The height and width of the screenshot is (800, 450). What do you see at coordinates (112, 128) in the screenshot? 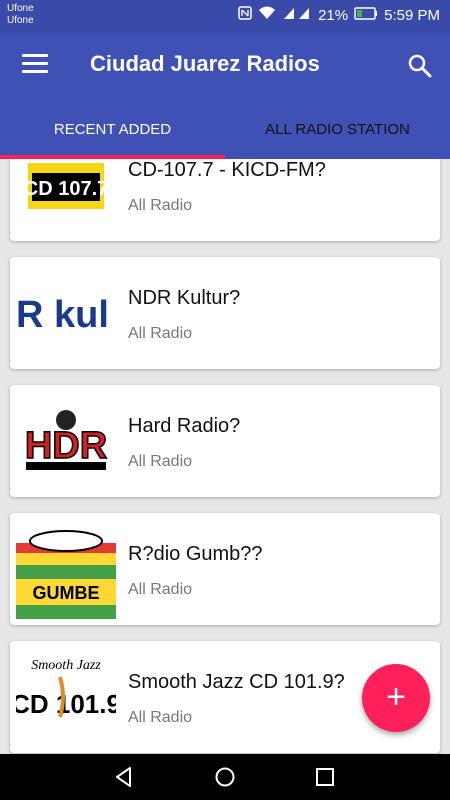
I see `tab-recent-added: RECENT ADDED` at bounding box center [112, 128].